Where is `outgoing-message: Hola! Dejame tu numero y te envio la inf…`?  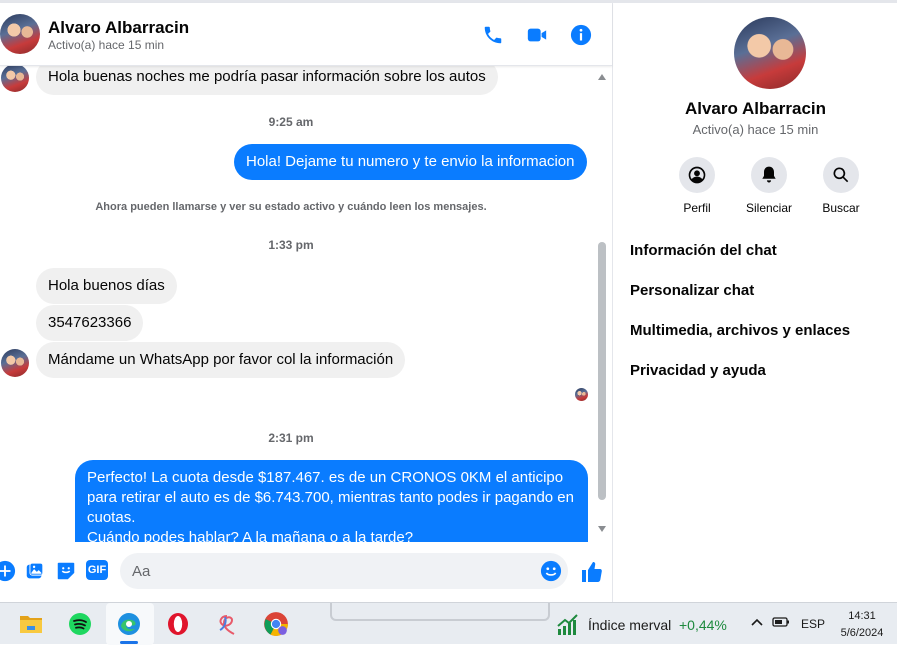 outgoing-message: Hola! Dejame tu numero y te envio la inf… is located at coordinates (410, 162).